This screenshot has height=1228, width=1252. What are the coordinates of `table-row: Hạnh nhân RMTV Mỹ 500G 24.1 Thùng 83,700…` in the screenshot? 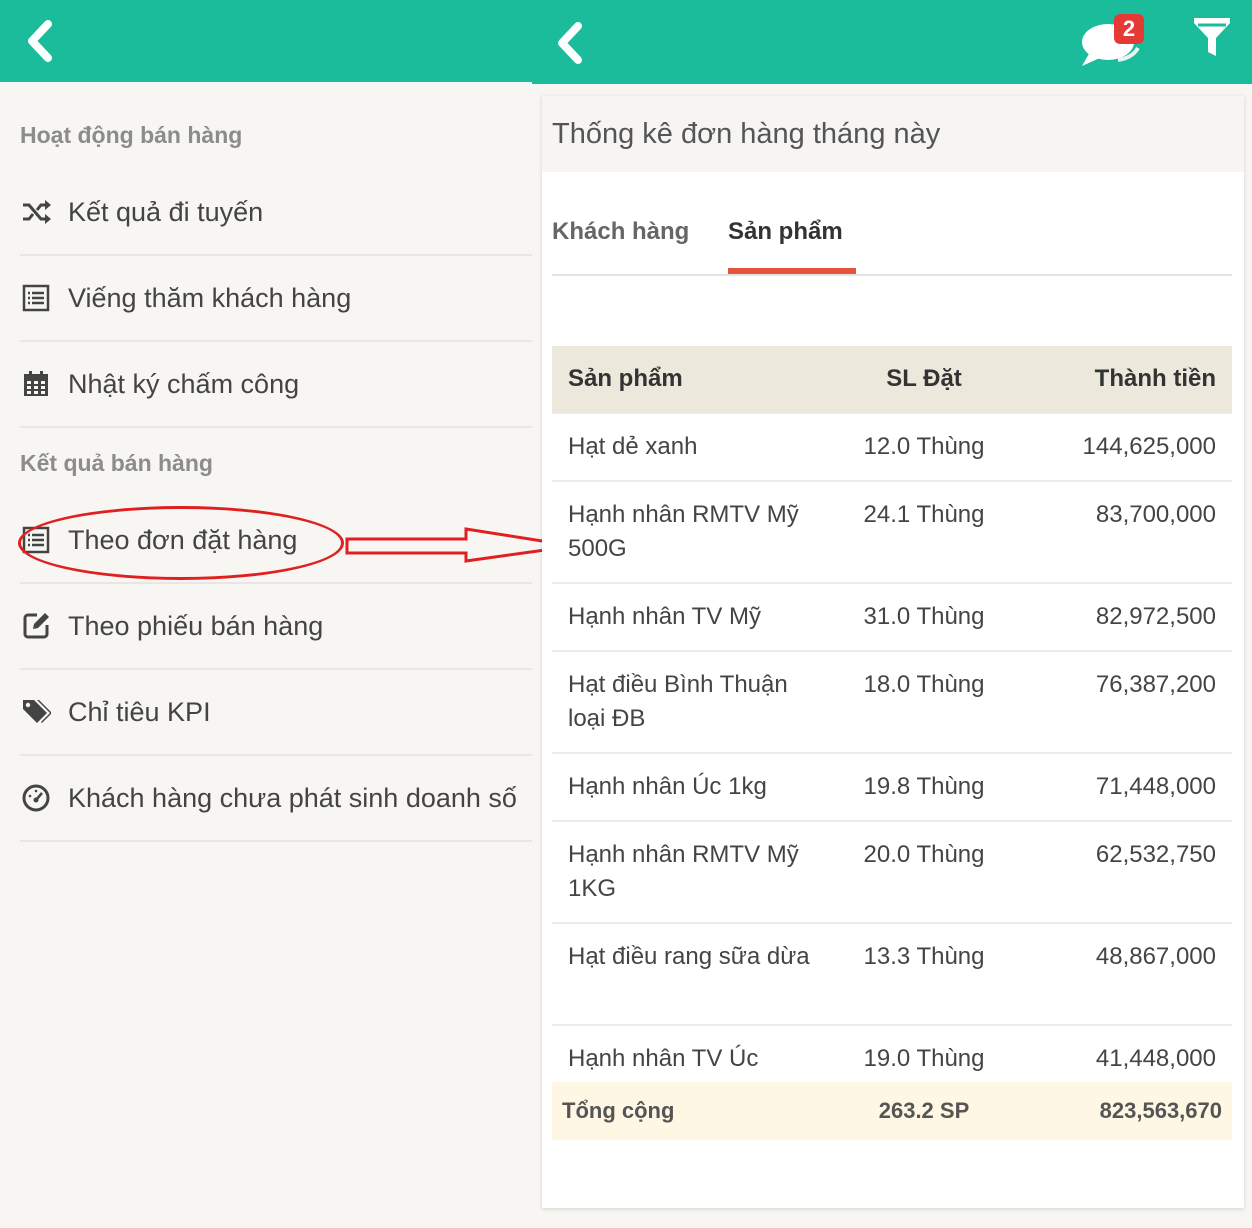 It's located at (892, 533).